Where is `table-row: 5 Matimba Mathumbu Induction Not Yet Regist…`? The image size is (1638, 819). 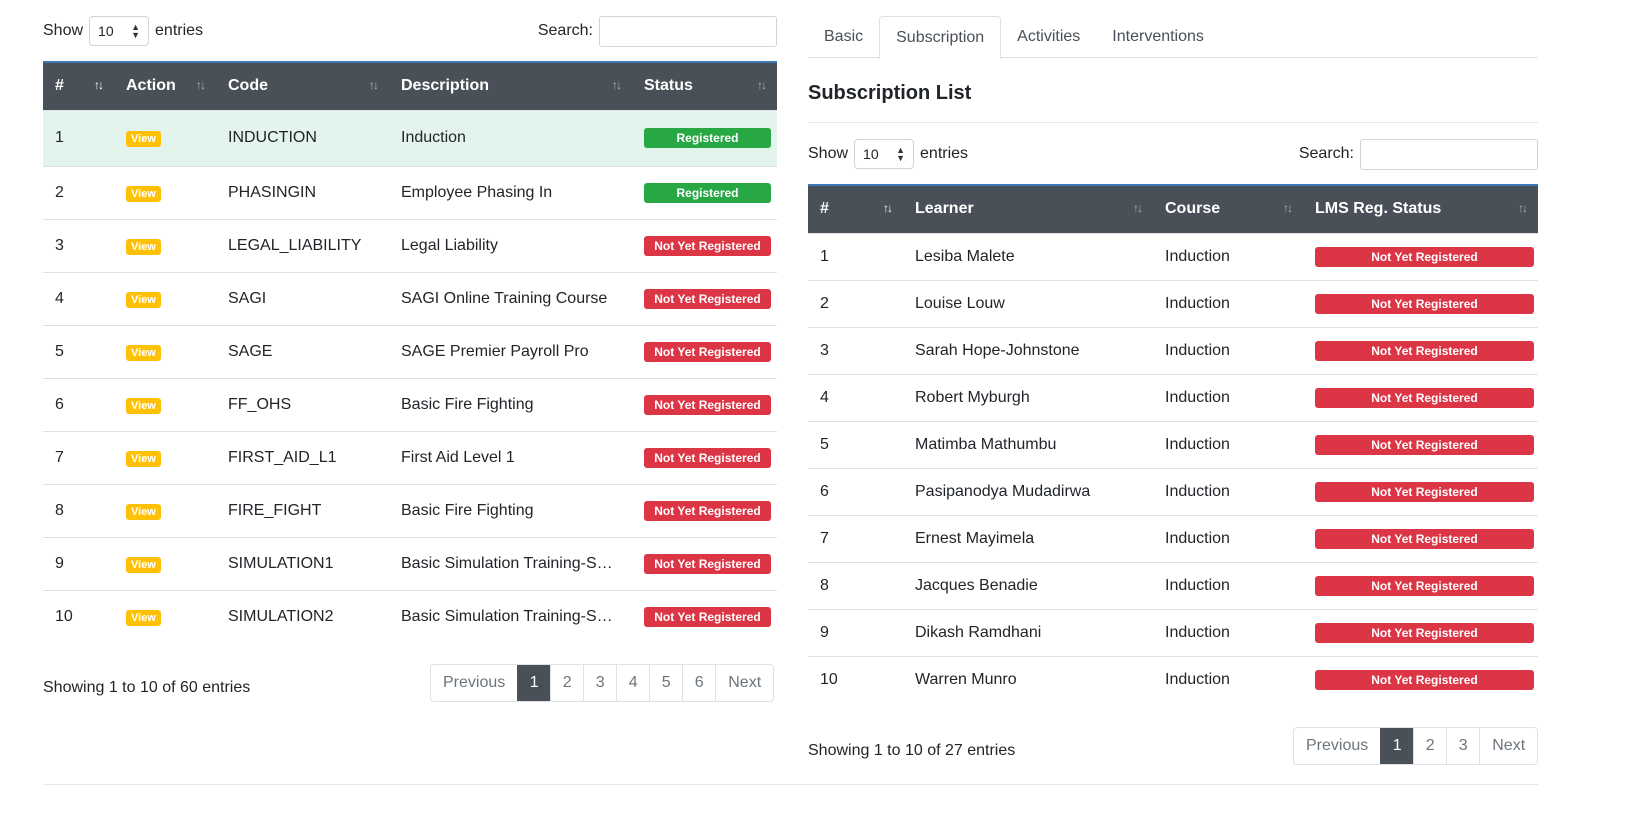
table-row: 5 Matimba Mathumbu Induction Not Yet Regist… is located at coordinates (1173, 444).